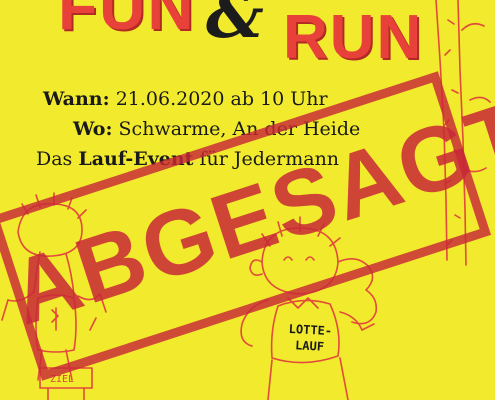 The width and height of the screenshot is (495, 400). Describe the element at coordinates (93, 129) in the screenshot. I see `where-label: Wo:` at that location.